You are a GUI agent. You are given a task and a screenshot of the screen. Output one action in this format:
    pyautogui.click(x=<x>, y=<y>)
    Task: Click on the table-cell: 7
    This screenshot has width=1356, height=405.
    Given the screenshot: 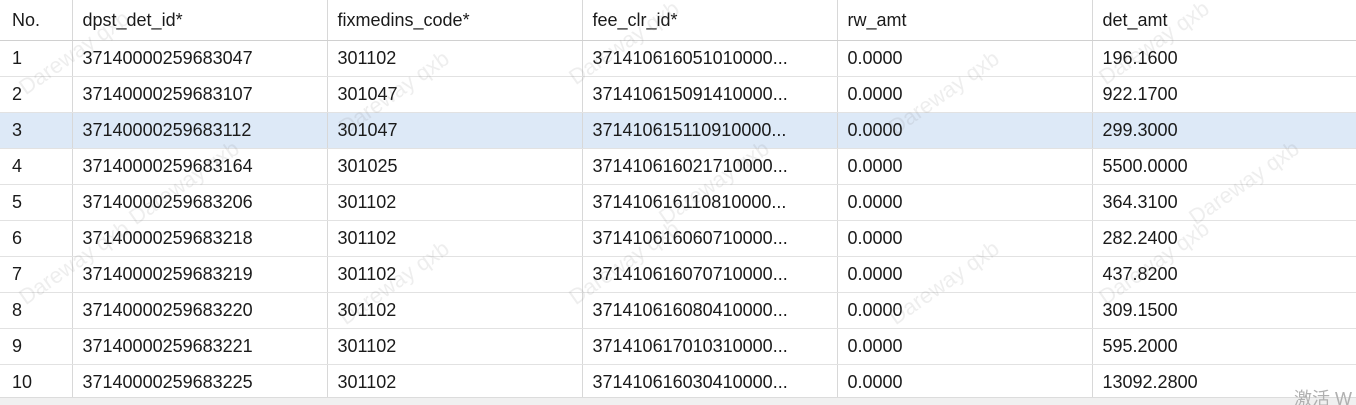 What is the action you would take?
    pyautogui.click(x=36, y=274)
    